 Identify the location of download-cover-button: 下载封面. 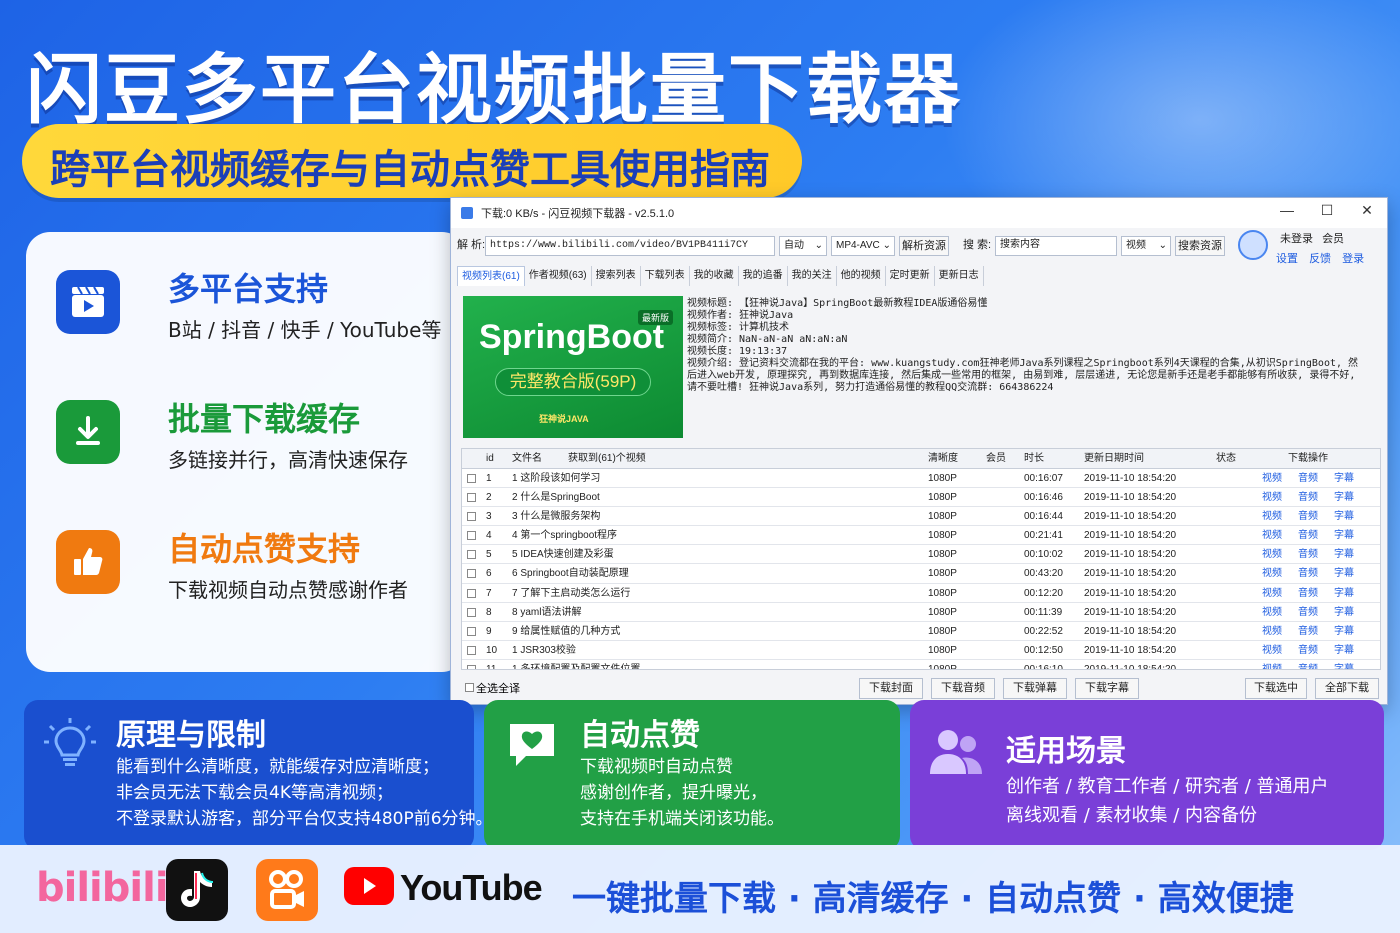
(891, 688).